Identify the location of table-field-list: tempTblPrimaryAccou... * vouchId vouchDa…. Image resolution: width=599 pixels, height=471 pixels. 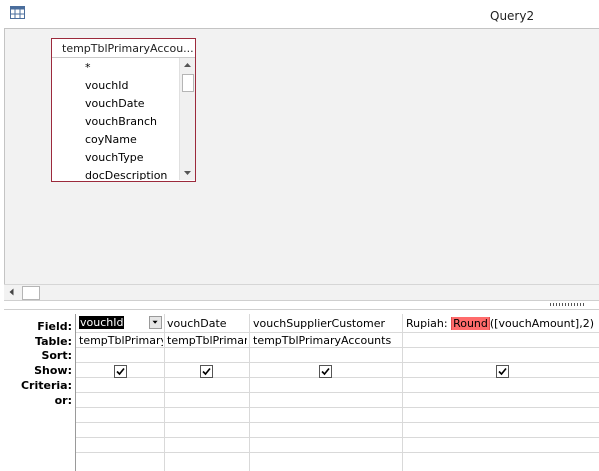
(123, 110).